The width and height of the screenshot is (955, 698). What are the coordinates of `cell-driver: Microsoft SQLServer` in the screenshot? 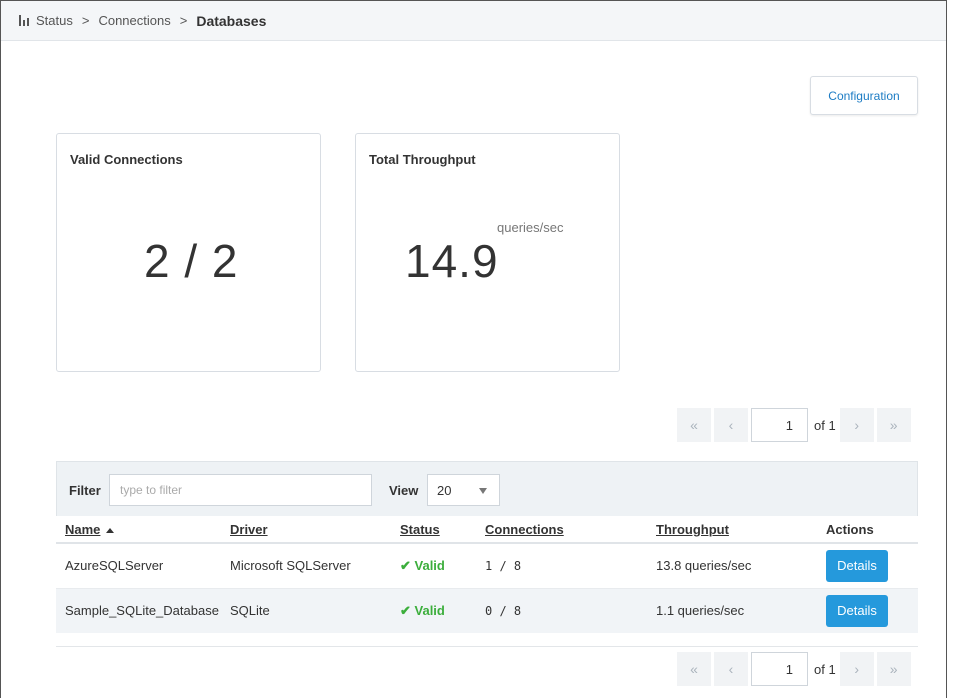 It's located at (315, 566).